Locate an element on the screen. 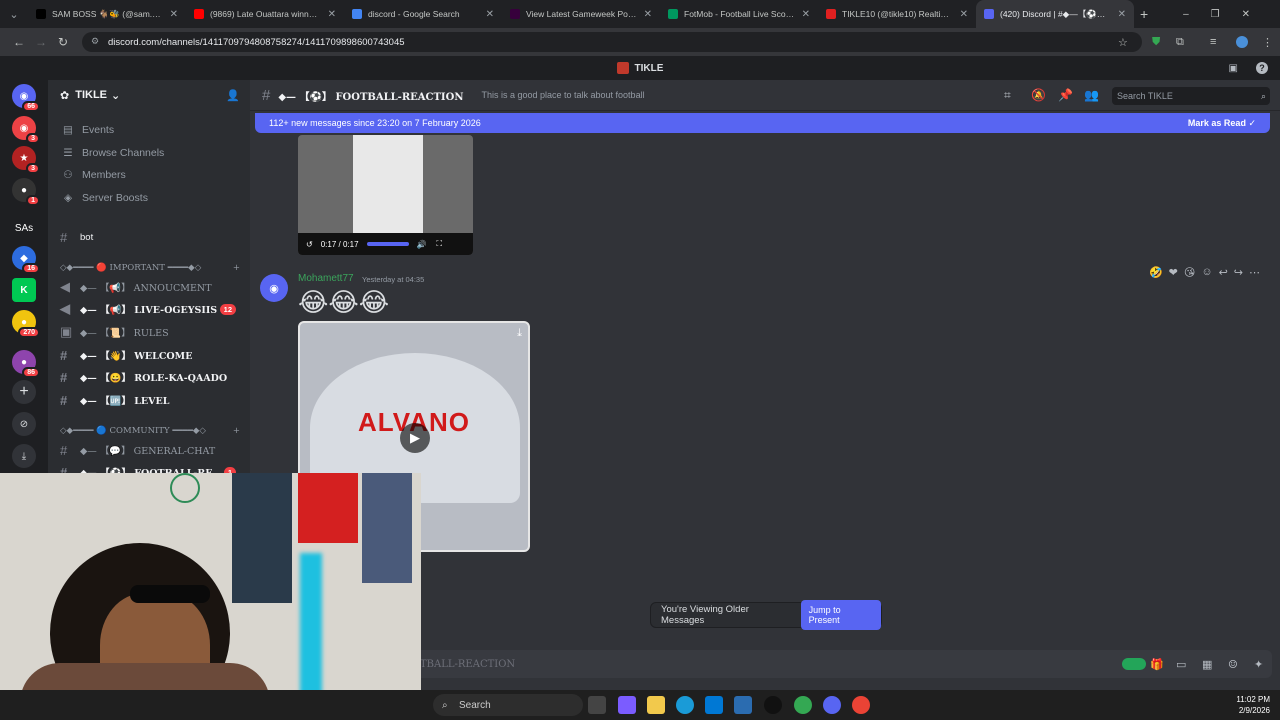 This screenshot has width=1280, height=720. back-icon: ← is located at coordinates (19, 42).